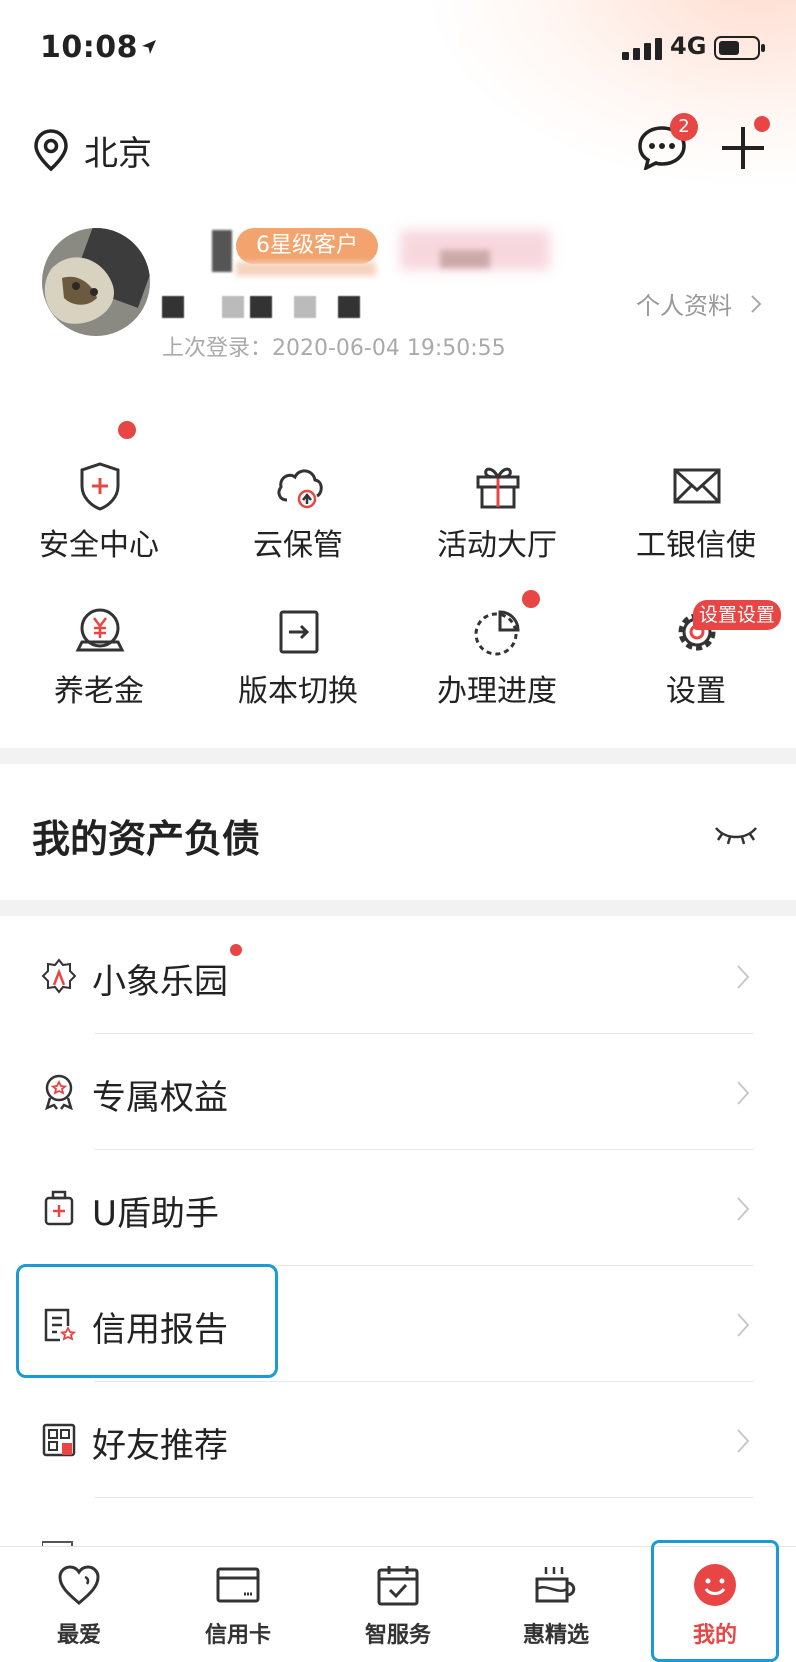 The height and width of the screenshot is (1662, 796). Describe the element at coordinates (684, 127) in the screenshot. I see `message-count-badge: 2` at that location.